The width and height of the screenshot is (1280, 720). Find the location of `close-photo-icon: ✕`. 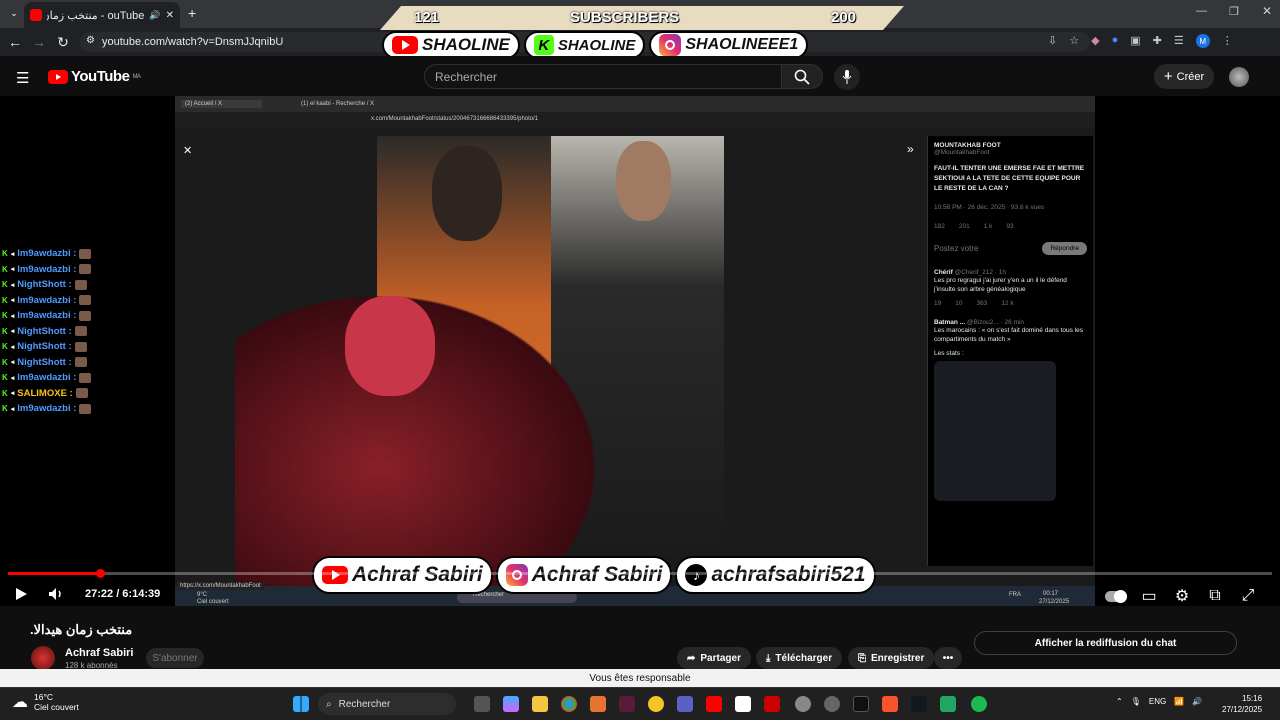

close-photo-icon: ✕ is located at coordinates (188, 151).